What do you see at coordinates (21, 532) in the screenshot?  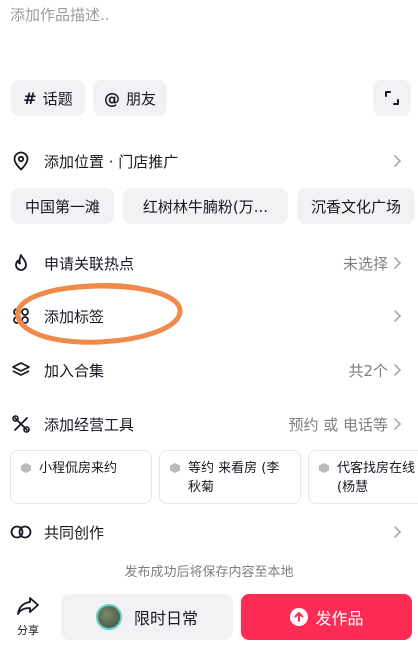 I see `co-create-icon` at bounding box center [21, 532].